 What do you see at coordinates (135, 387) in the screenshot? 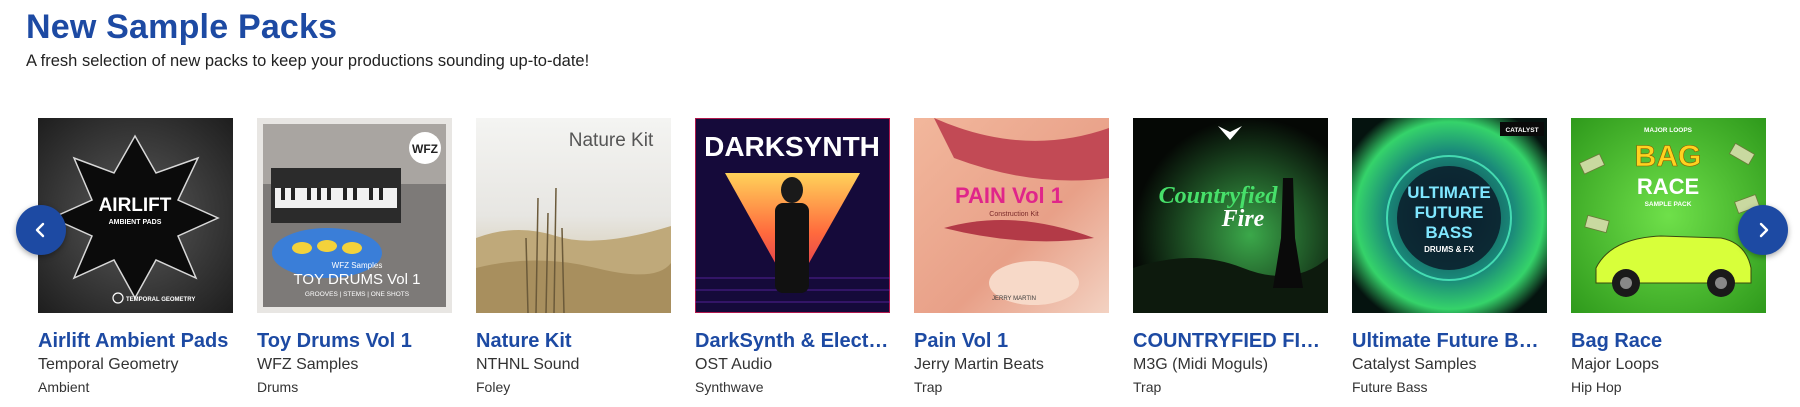
I see `pack-genre: Ambient` at bounding box center [135, 387].